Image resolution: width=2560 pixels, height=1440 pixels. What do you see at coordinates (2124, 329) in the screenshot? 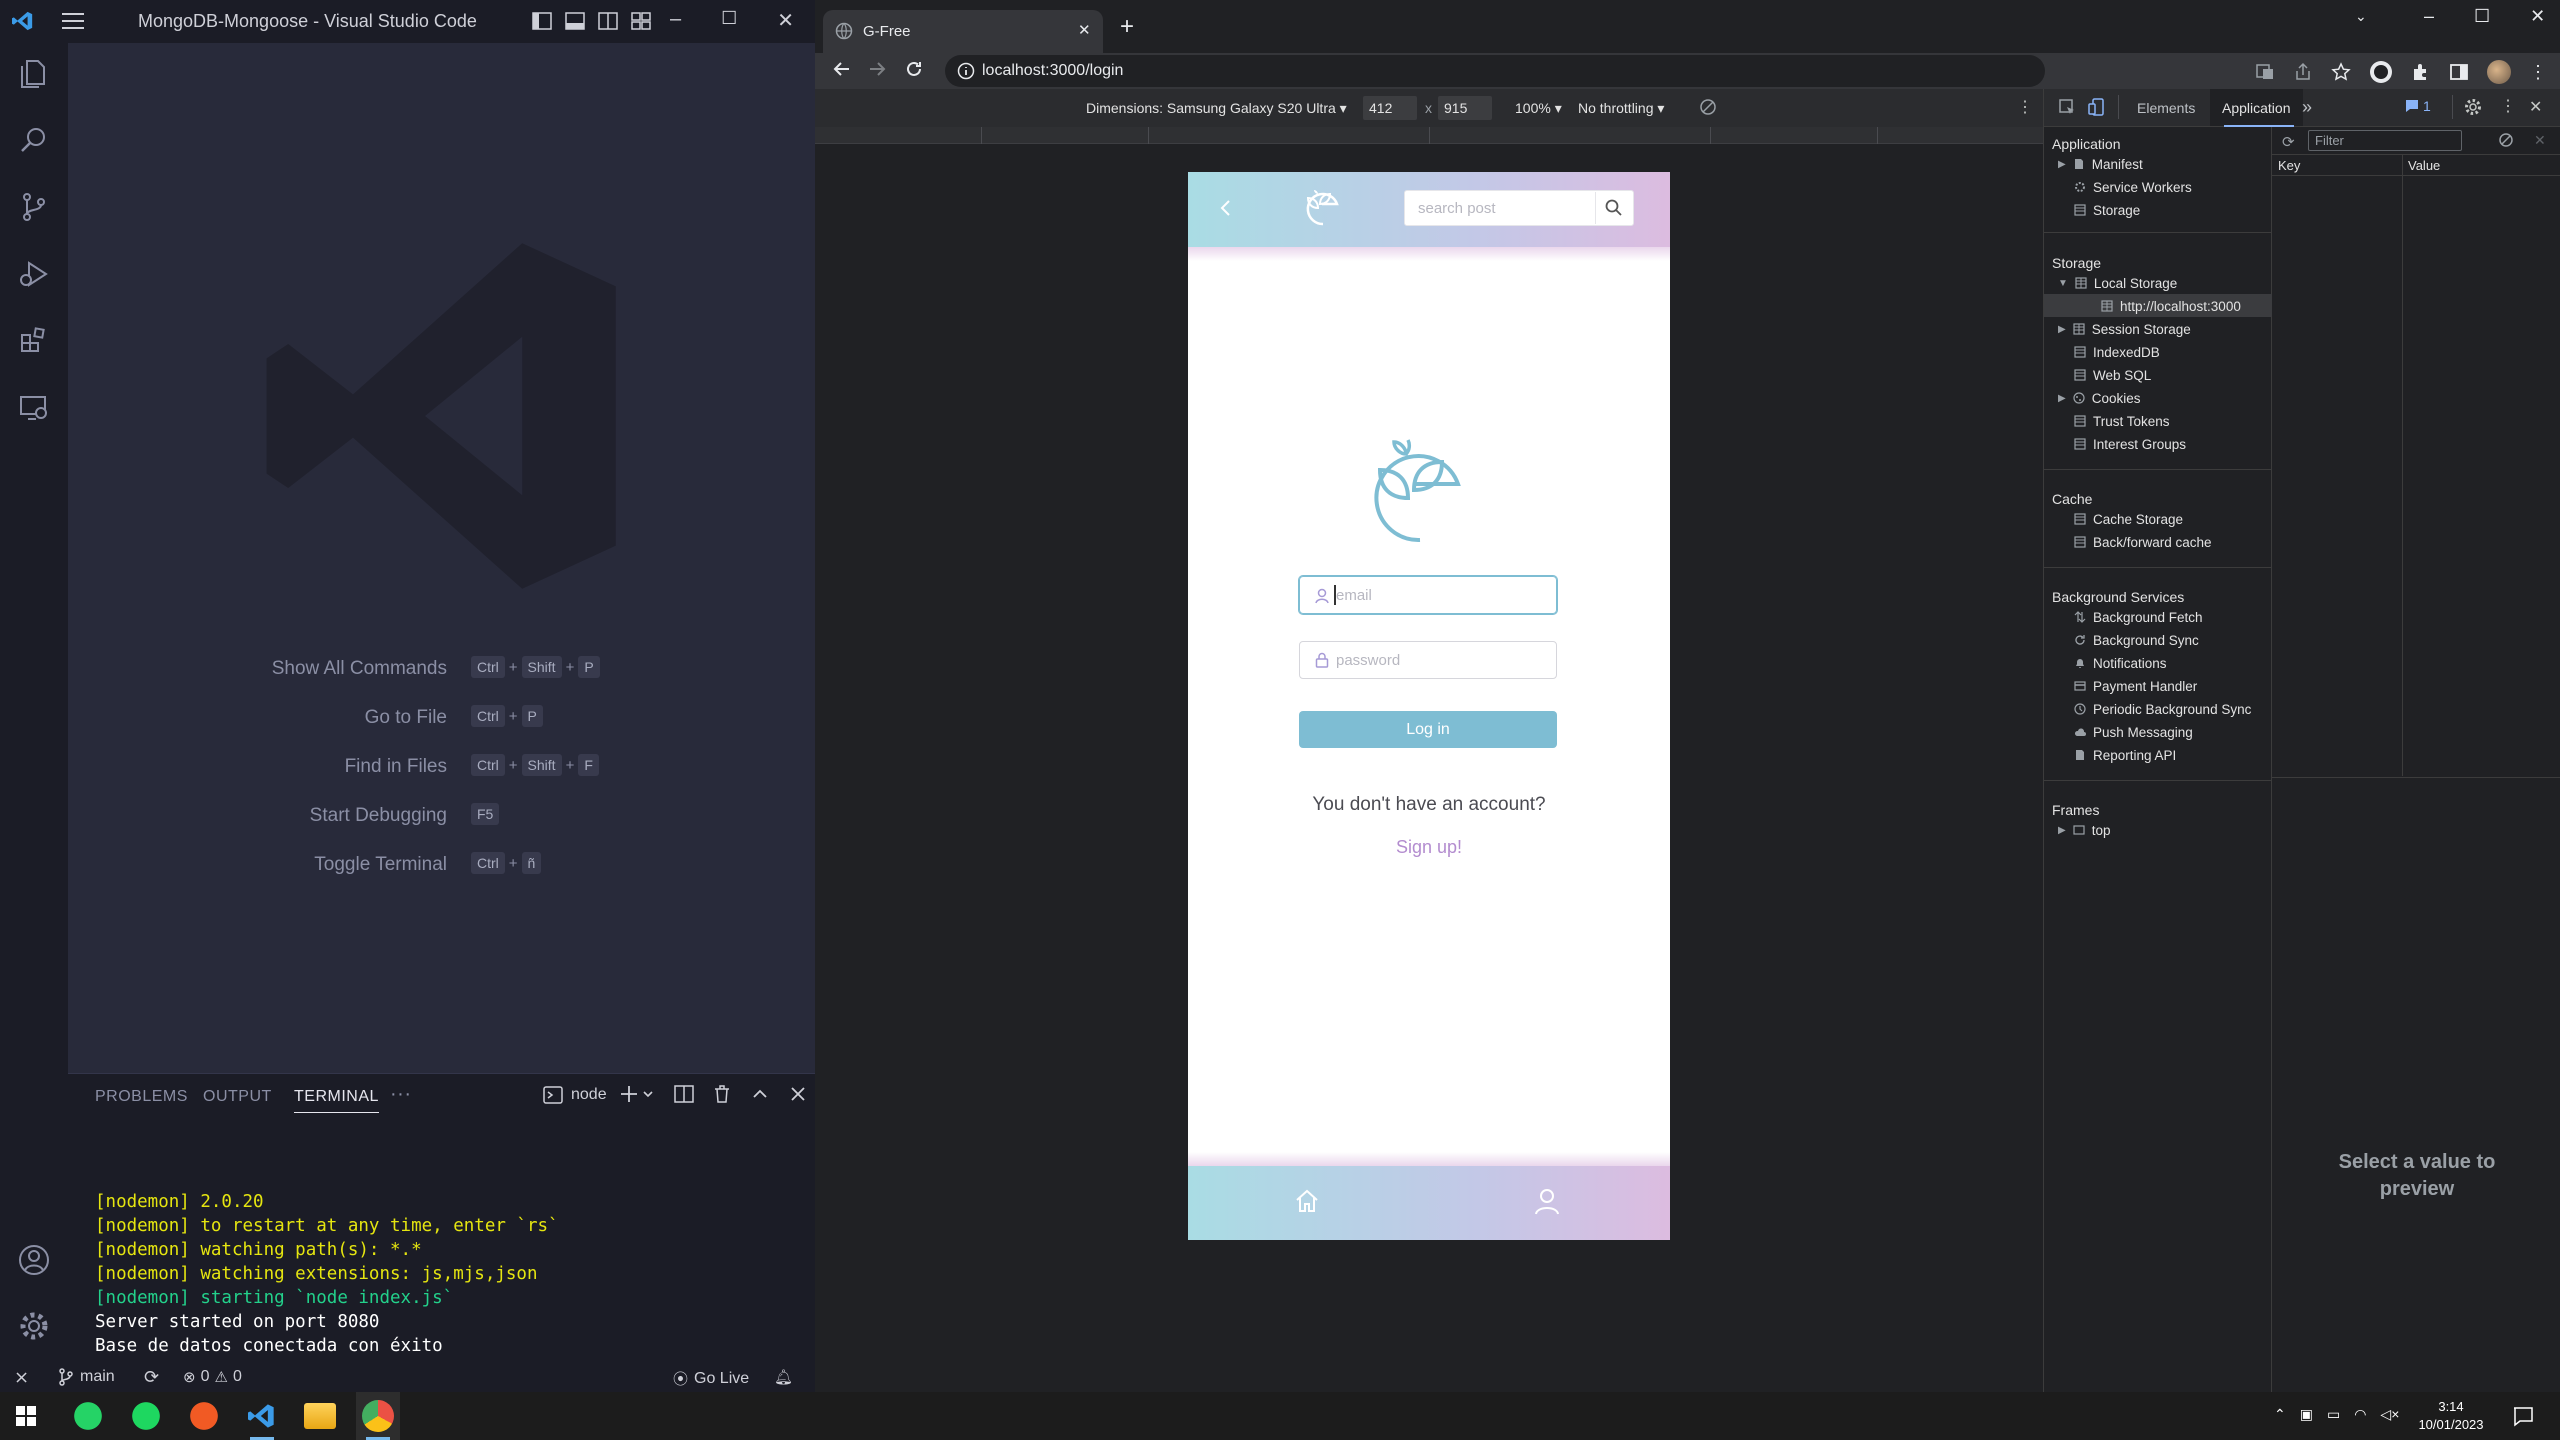
I see `tree-item-session-storage: ▶ Session Storage` at bounding box center [2124, 329].